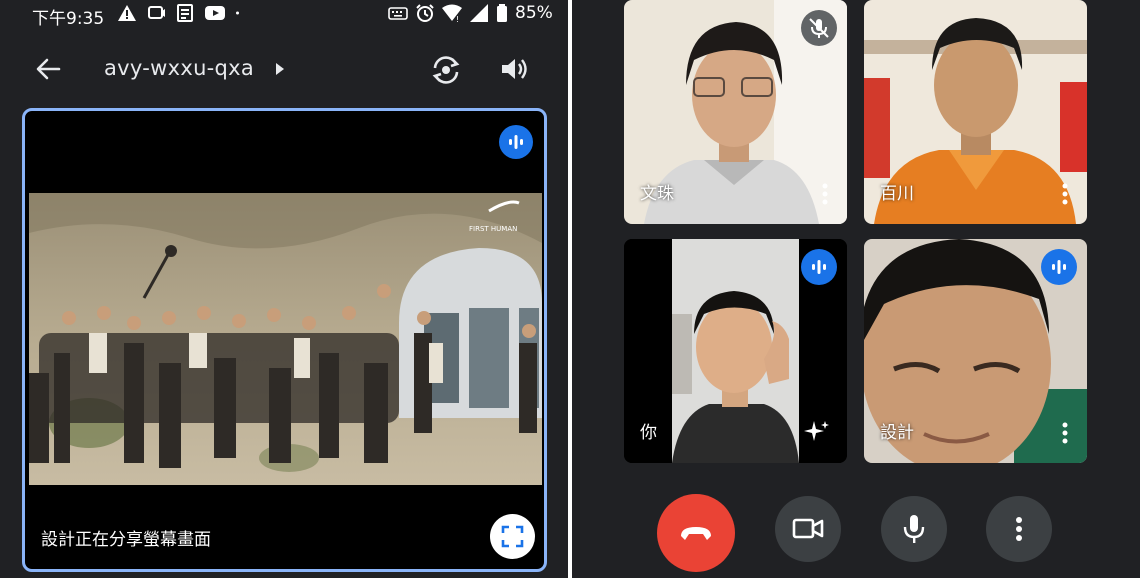 This screenshot has width=1140, height=578. I want to click on dot-icon, so click(237, 13).